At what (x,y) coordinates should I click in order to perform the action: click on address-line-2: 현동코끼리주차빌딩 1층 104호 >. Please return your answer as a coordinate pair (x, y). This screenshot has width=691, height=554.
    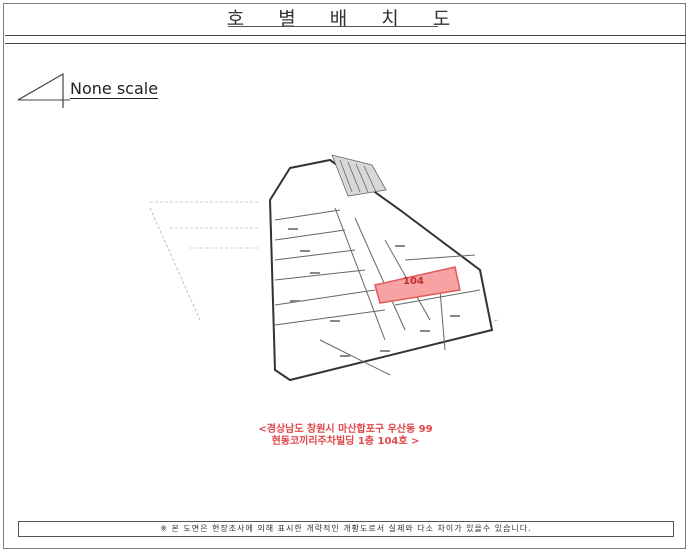
    Looking at the image, I should click on (345, 441).